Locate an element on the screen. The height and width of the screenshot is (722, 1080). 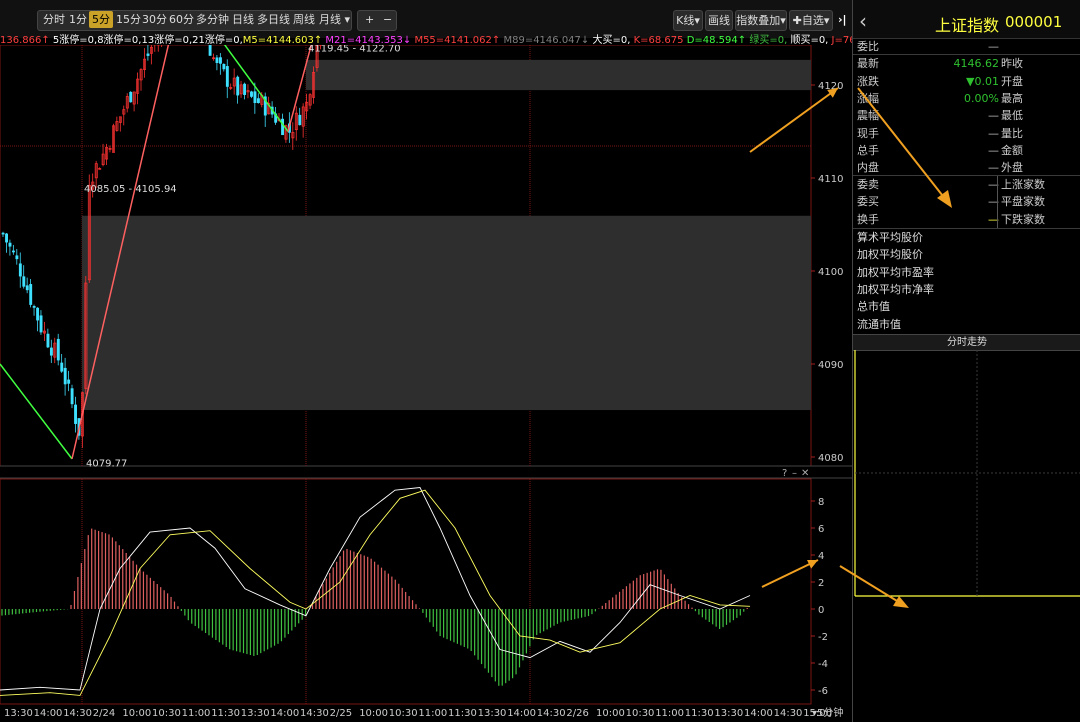
indicator-value-2: M5=4144.603↑ is located at coordinates (282, 40).